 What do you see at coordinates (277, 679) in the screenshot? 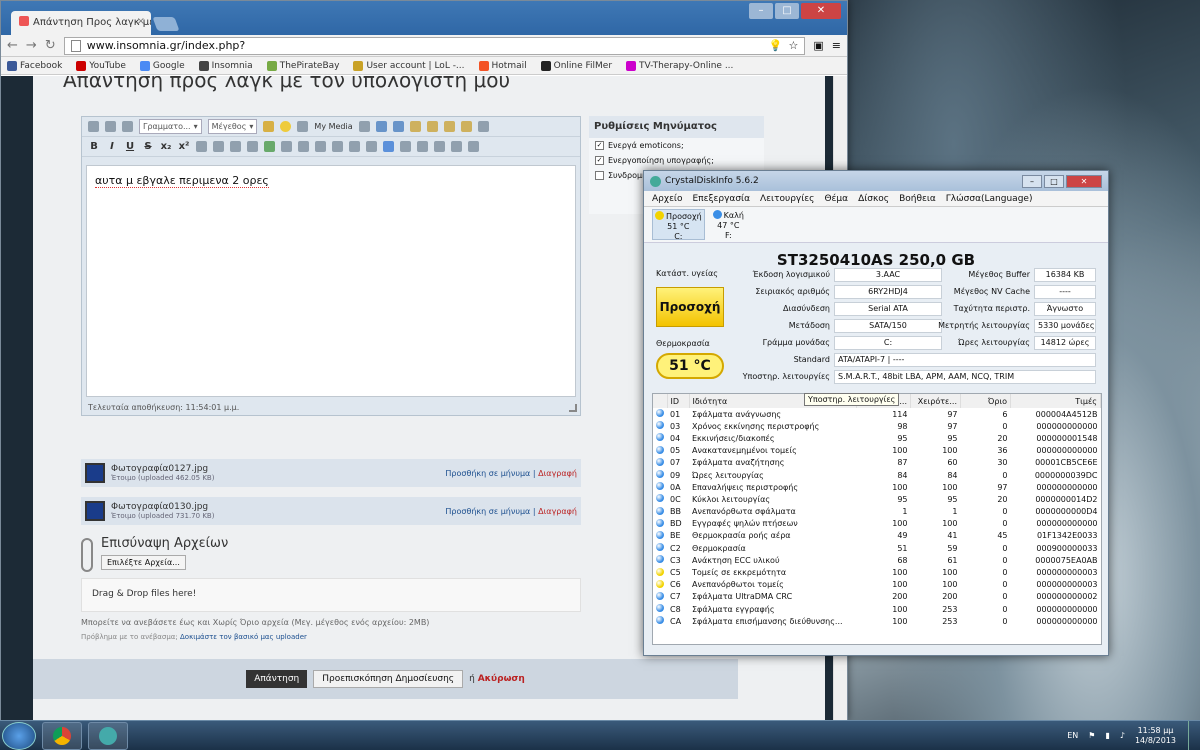
I see `reply-button: Απάντηση` at bounding box center [277, 679].